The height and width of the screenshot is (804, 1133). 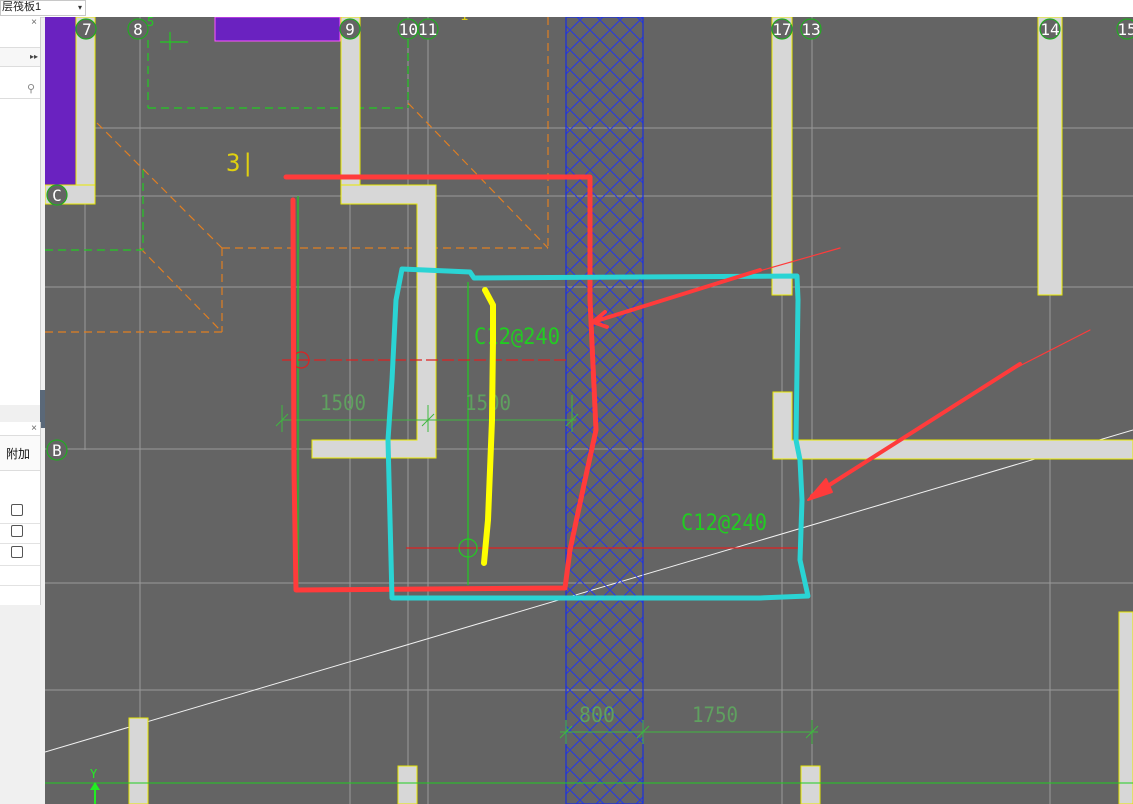 I want to click on dimension-label: 1750, so click(x=715, y=715).